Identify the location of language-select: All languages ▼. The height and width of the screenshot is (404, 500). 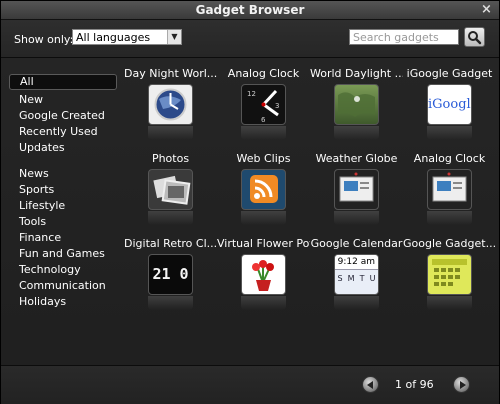
(127, 37).